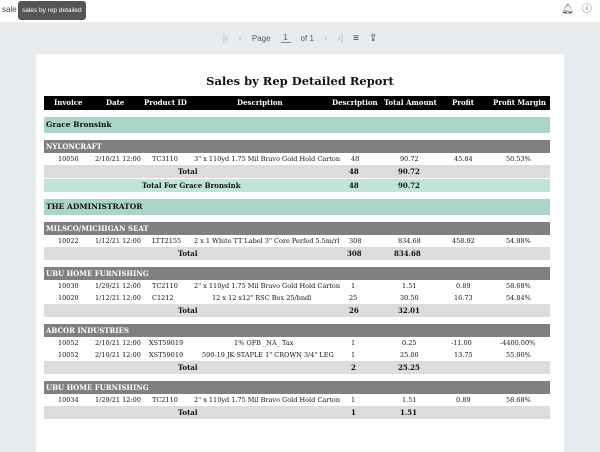 The image size is (600, 452). Describe the element at coordinates (297, 253) in the screenshot. I see `customer-total-row: Total 308 834.68` at that location.